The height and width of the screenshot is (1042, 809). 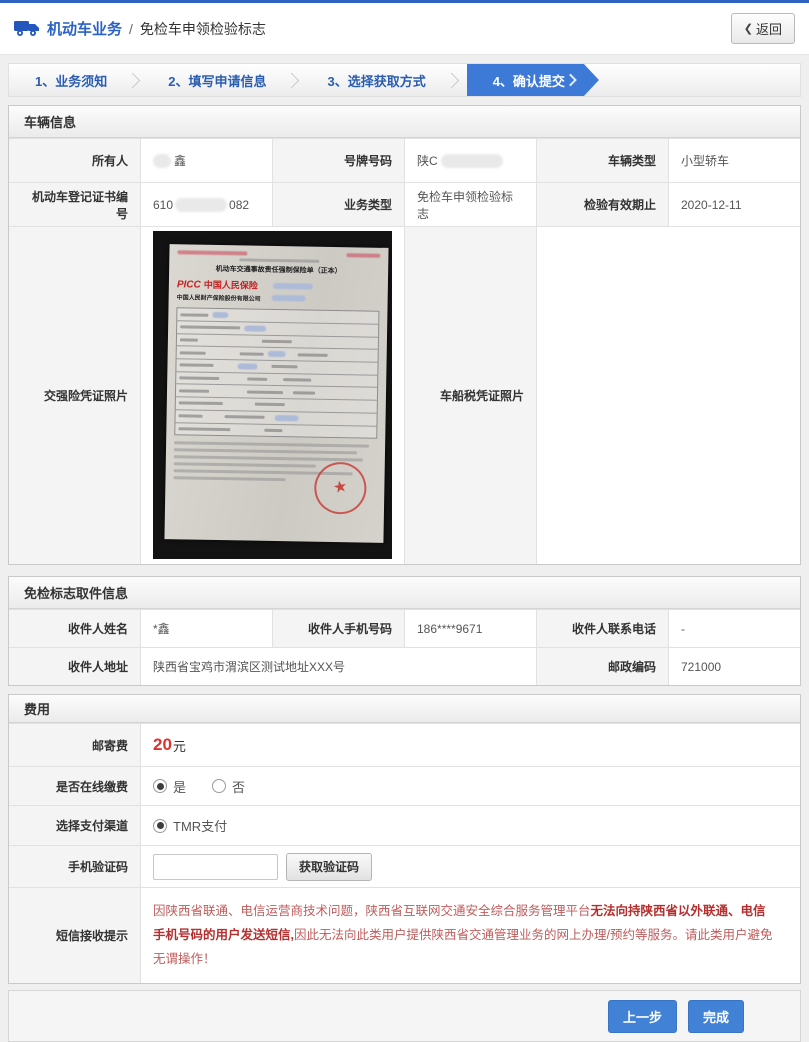 I want to click on recipient-phone-label: 收件人联系电话, so click(x=603, y=628).